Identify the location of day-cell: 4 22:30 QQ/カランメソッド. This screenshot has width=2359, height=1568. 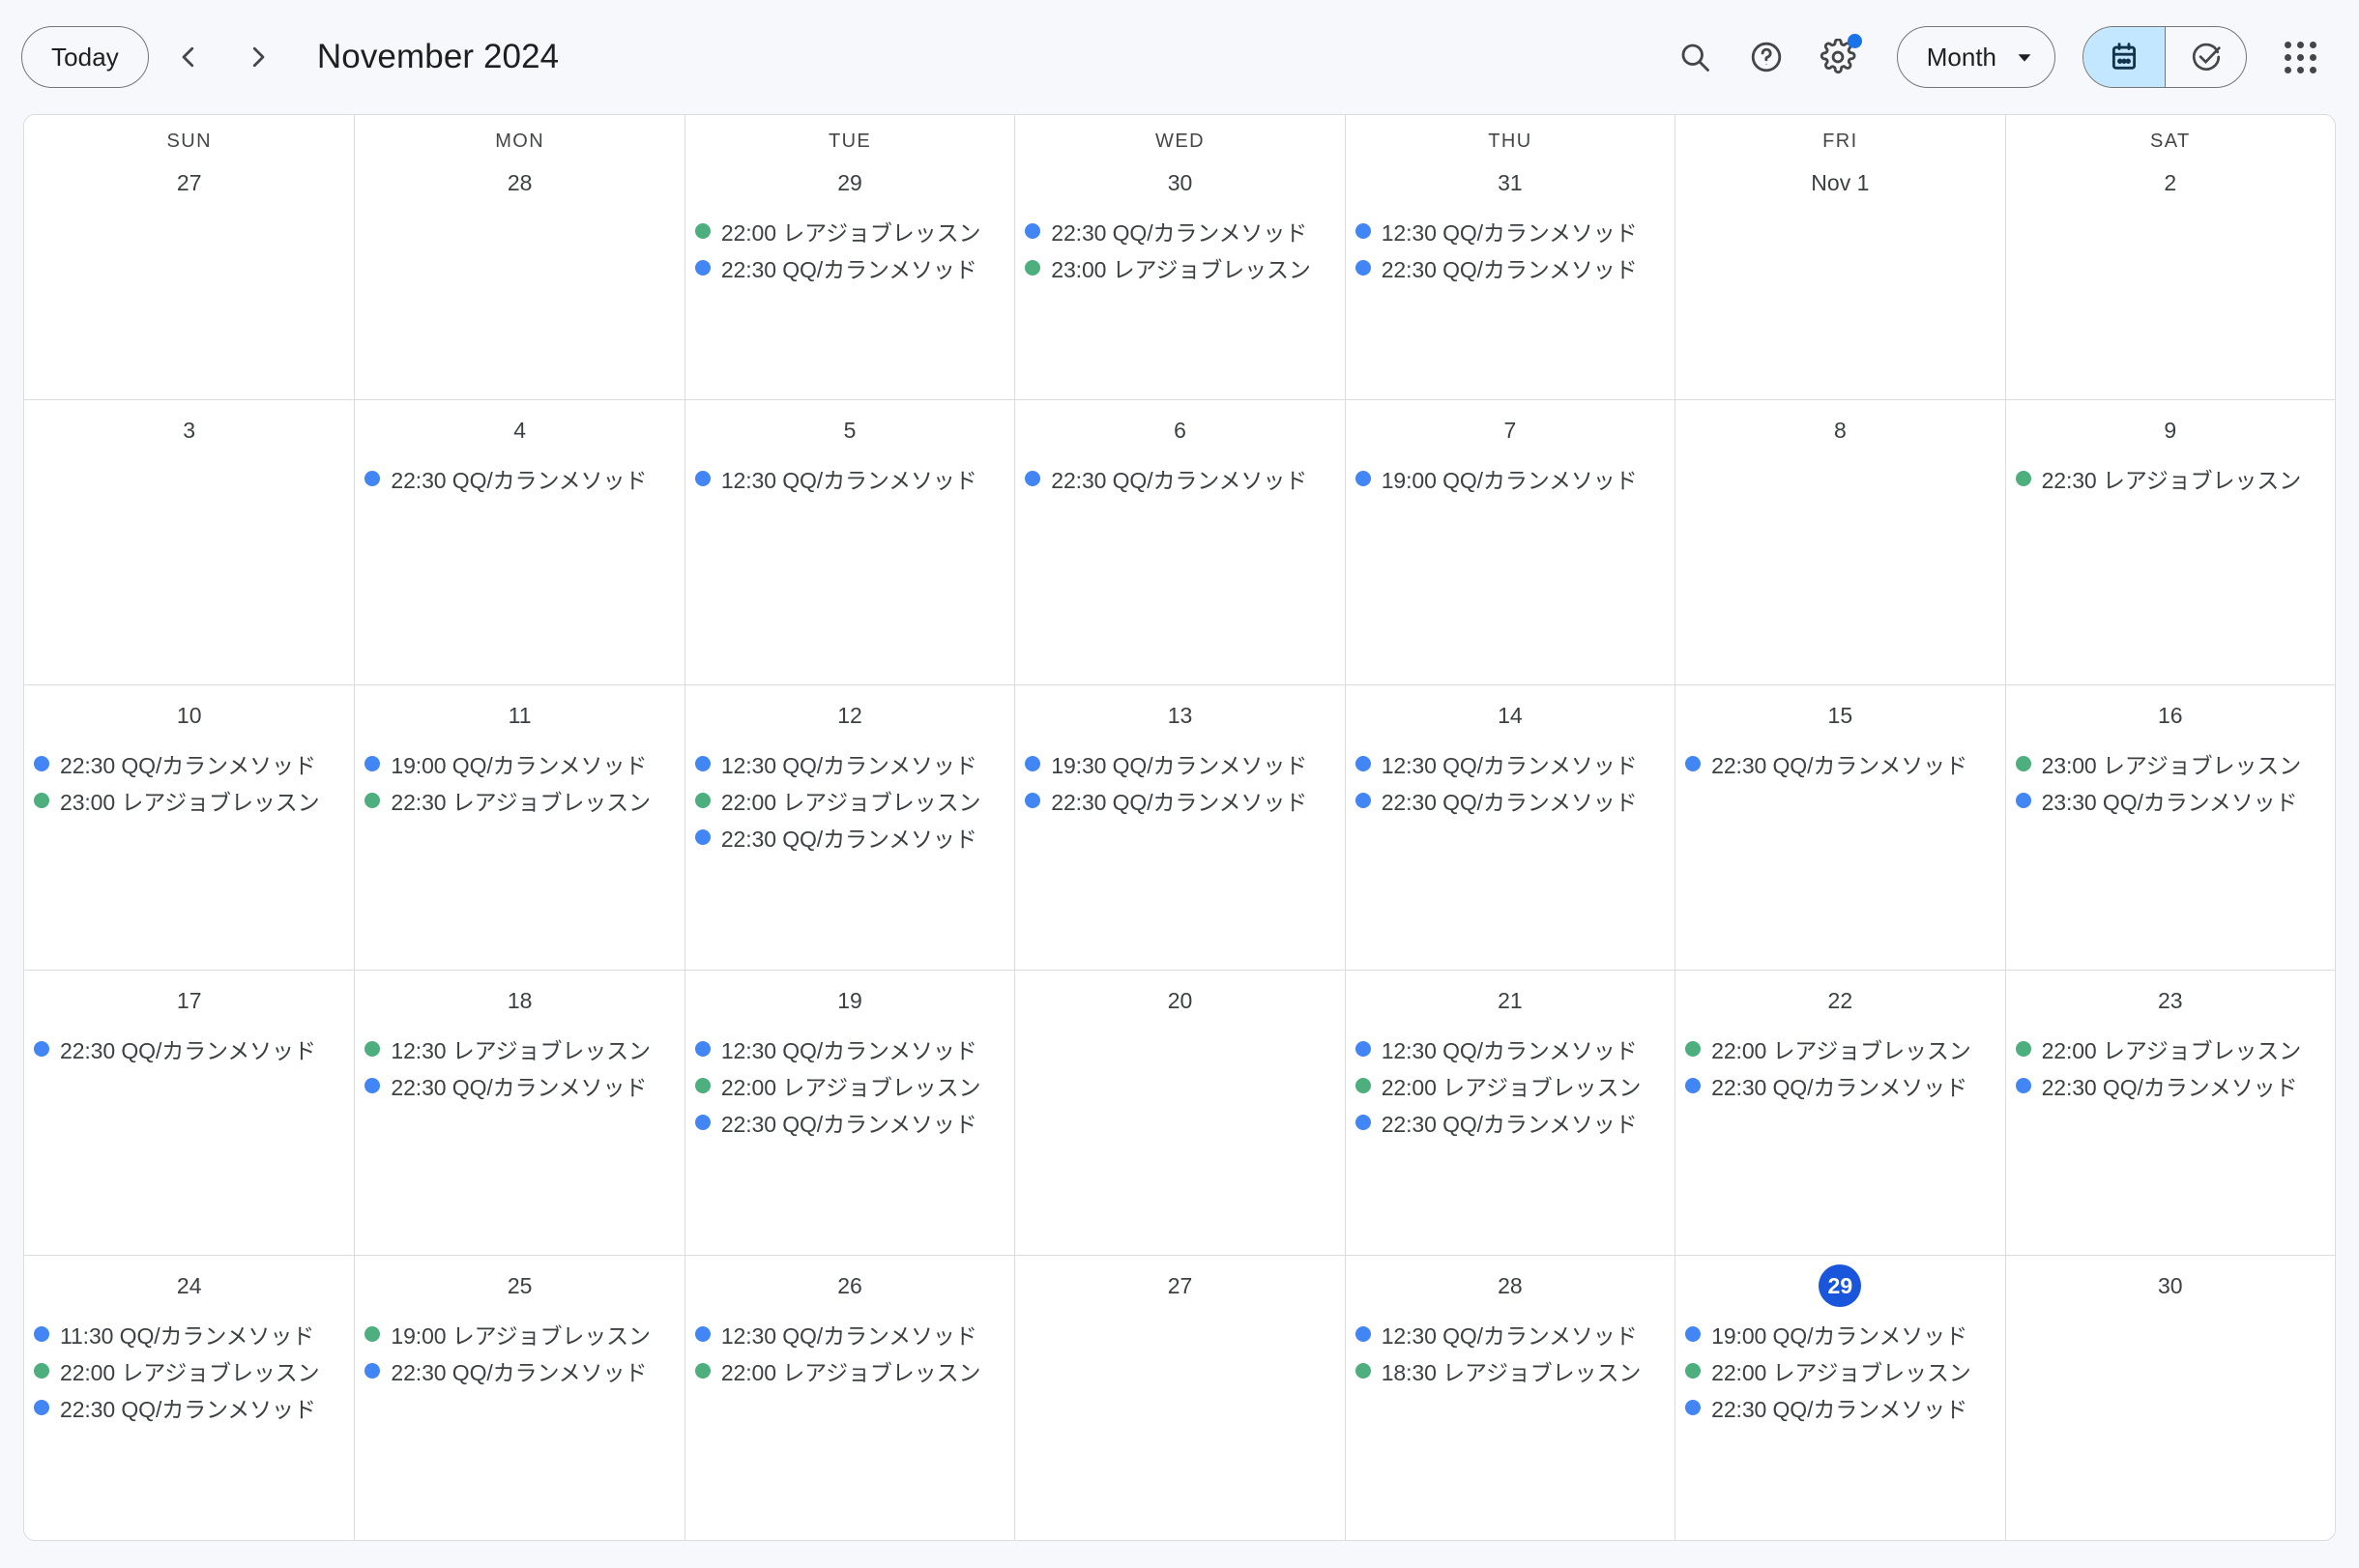
(519, 542).